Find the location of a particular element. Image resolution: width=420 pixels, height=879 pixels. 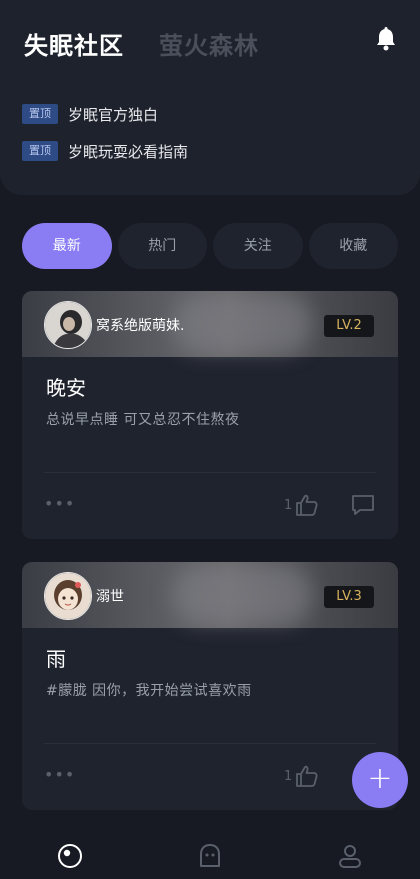

tab-favorites: 收藏 is located at coordinates (353, 246).